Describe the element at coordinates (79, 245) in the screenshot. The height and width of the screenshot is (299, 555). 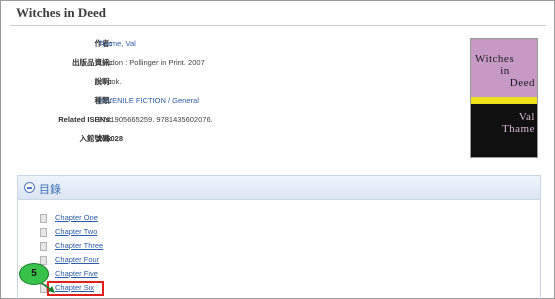
I see `chapter-link: Chapter Three` at that location.